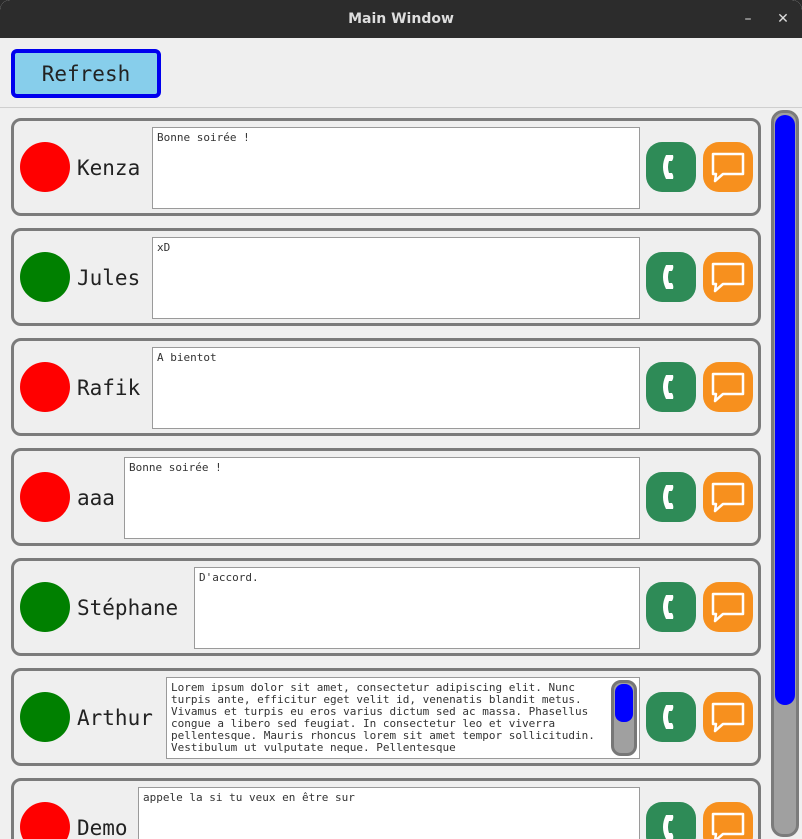 Image resolution: width=802 pixels, height=839 pixels. What do you see at coordinates (783, 19) in the screenshot?
I see `close-button: ✕` at bounding box center [783, 19].